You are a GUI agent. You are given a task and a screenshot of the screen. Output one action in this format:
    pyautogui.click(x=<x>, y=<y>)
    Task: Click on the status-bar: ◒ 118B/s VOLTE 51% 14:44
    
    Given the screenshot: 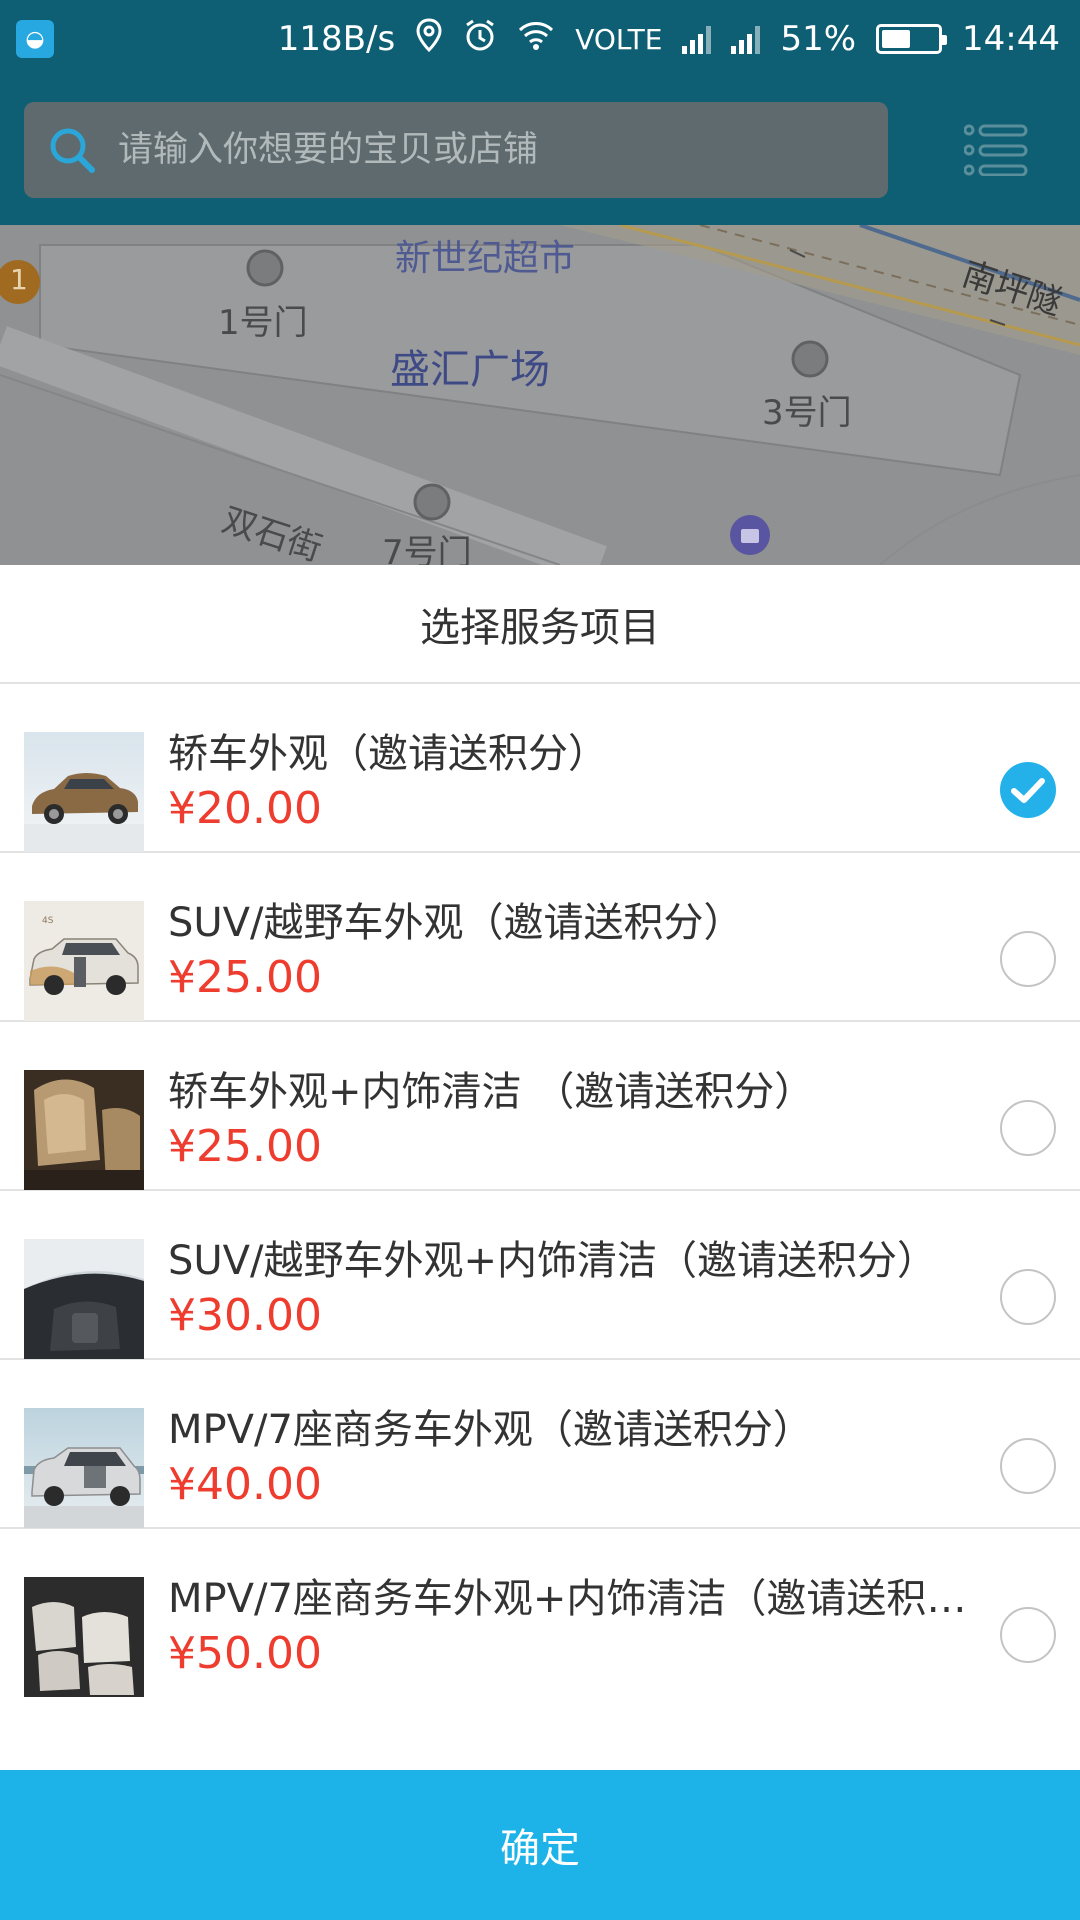 What is the action you would take?
    pyautogui.click(x=540, y=39)
    